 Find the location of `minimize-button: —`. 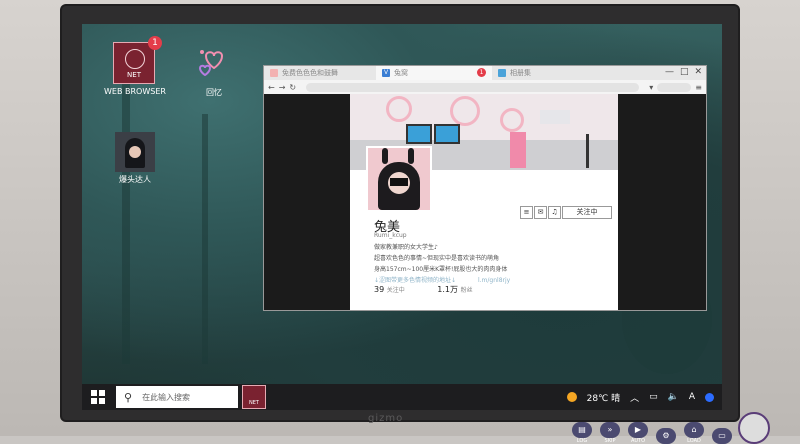

minimize-button: — is located at coordinates (669, 72).